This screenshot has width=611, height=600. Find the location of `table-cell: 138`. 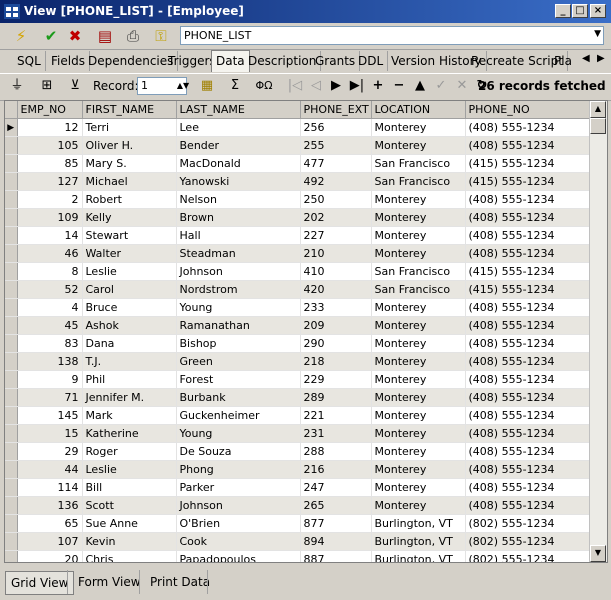

table-cell: 138 is located at coordinates (50, 361).